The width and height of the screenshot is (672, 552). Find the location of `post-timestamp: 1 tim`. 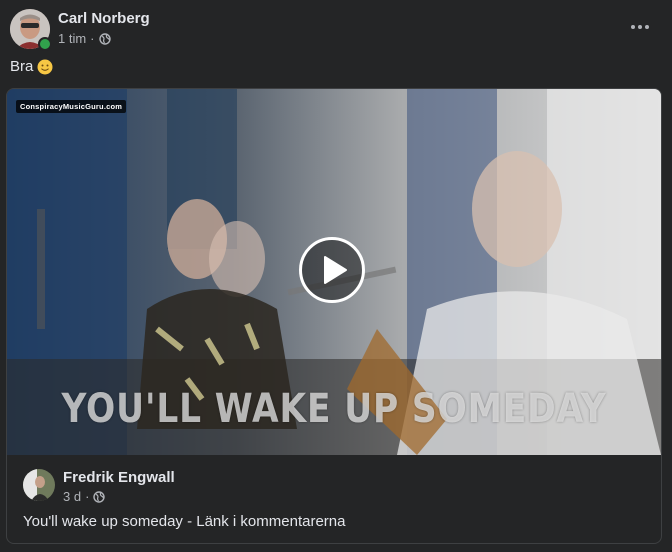

post-timestamp: 1 tim is located at coordinates (72, 38).